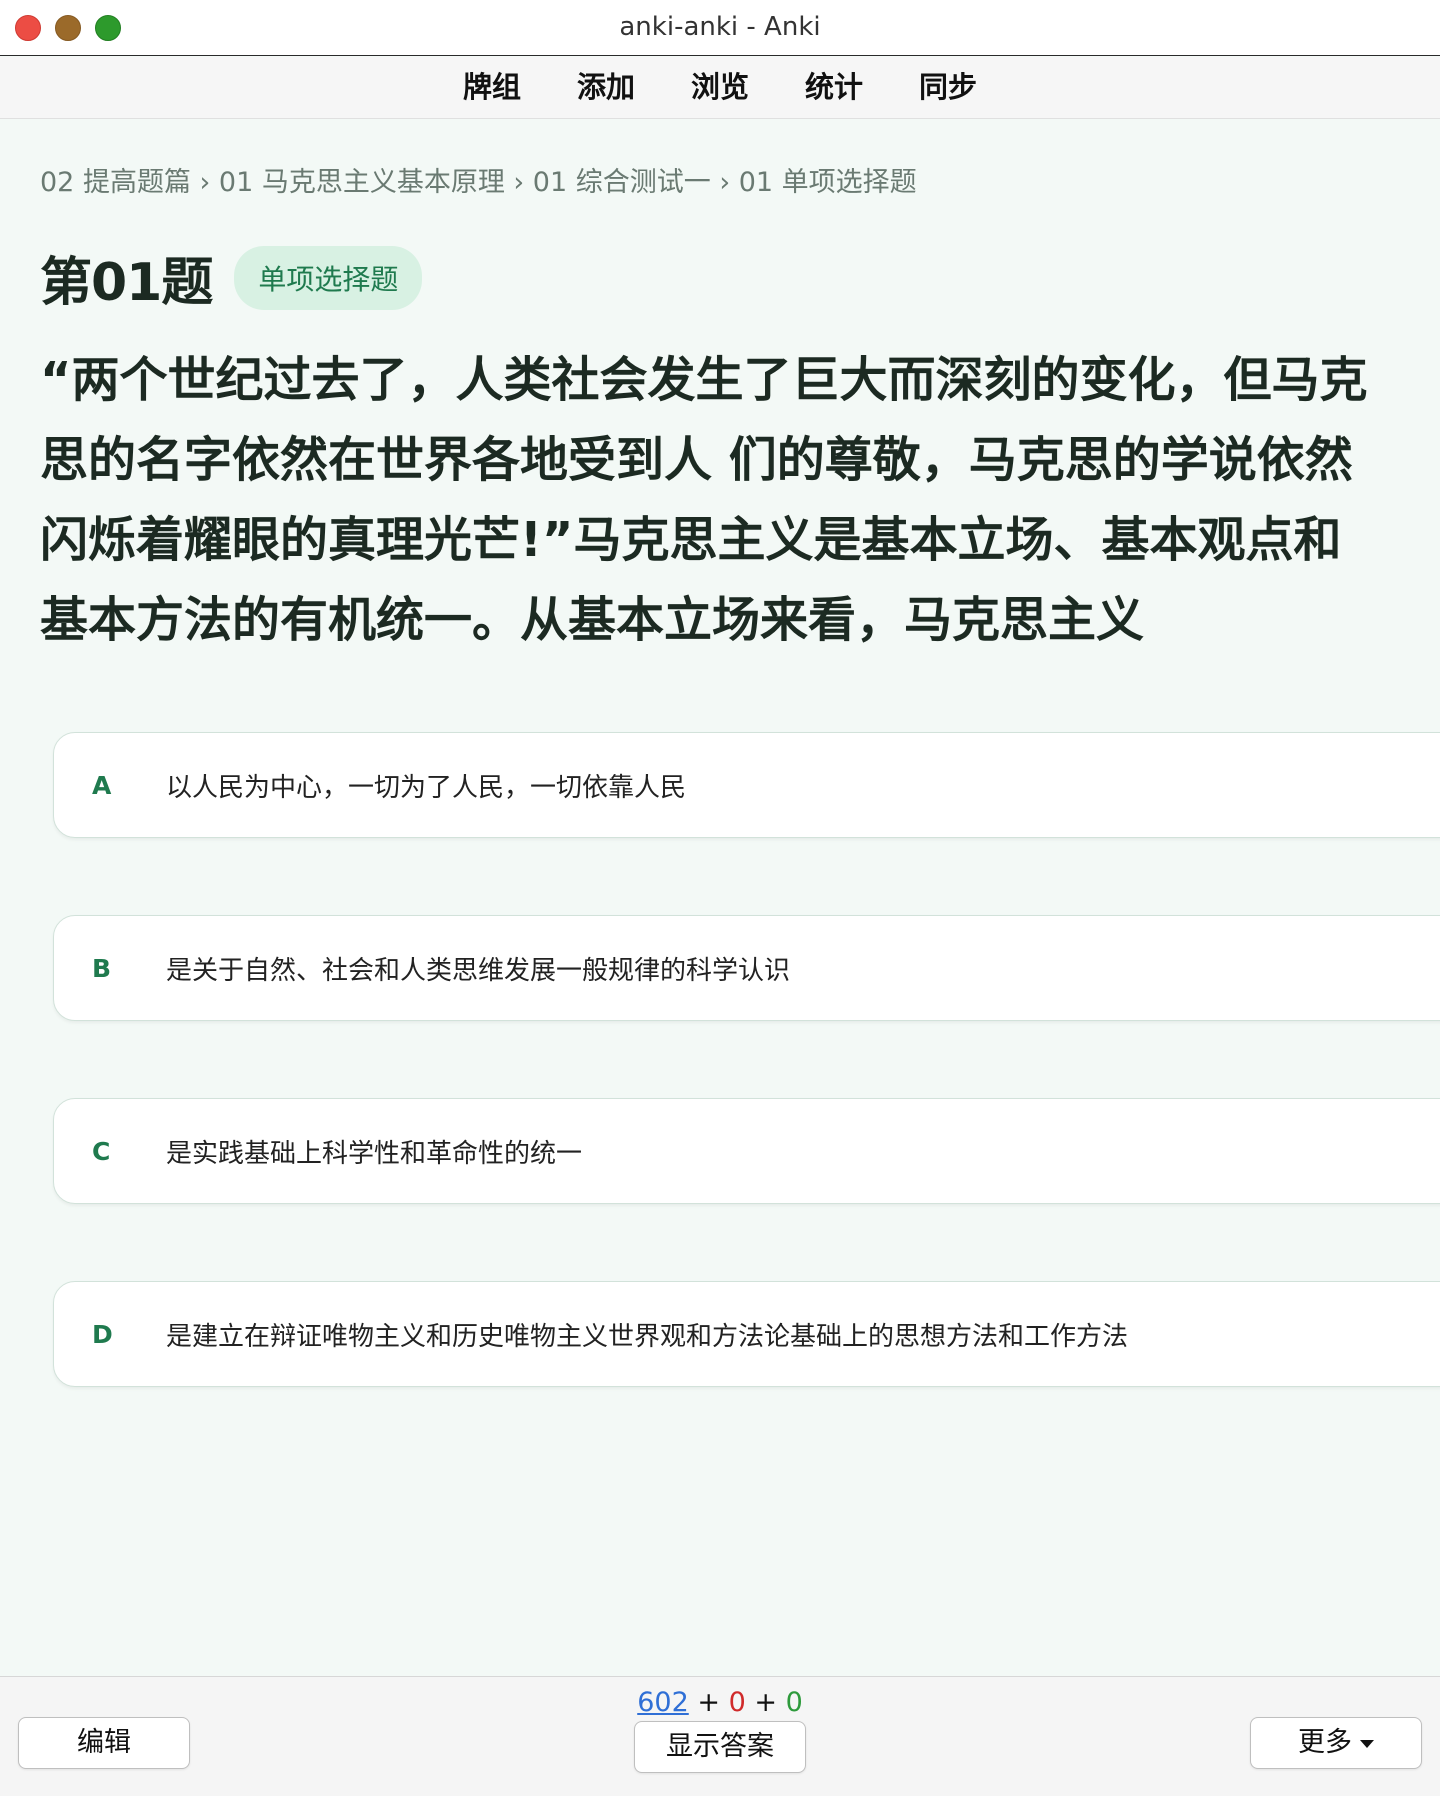 This screenshot has width=1440, height=1796. Describe the element at coordinates (102, 785) in the screenshot. I see `option-letter: A` at that location.